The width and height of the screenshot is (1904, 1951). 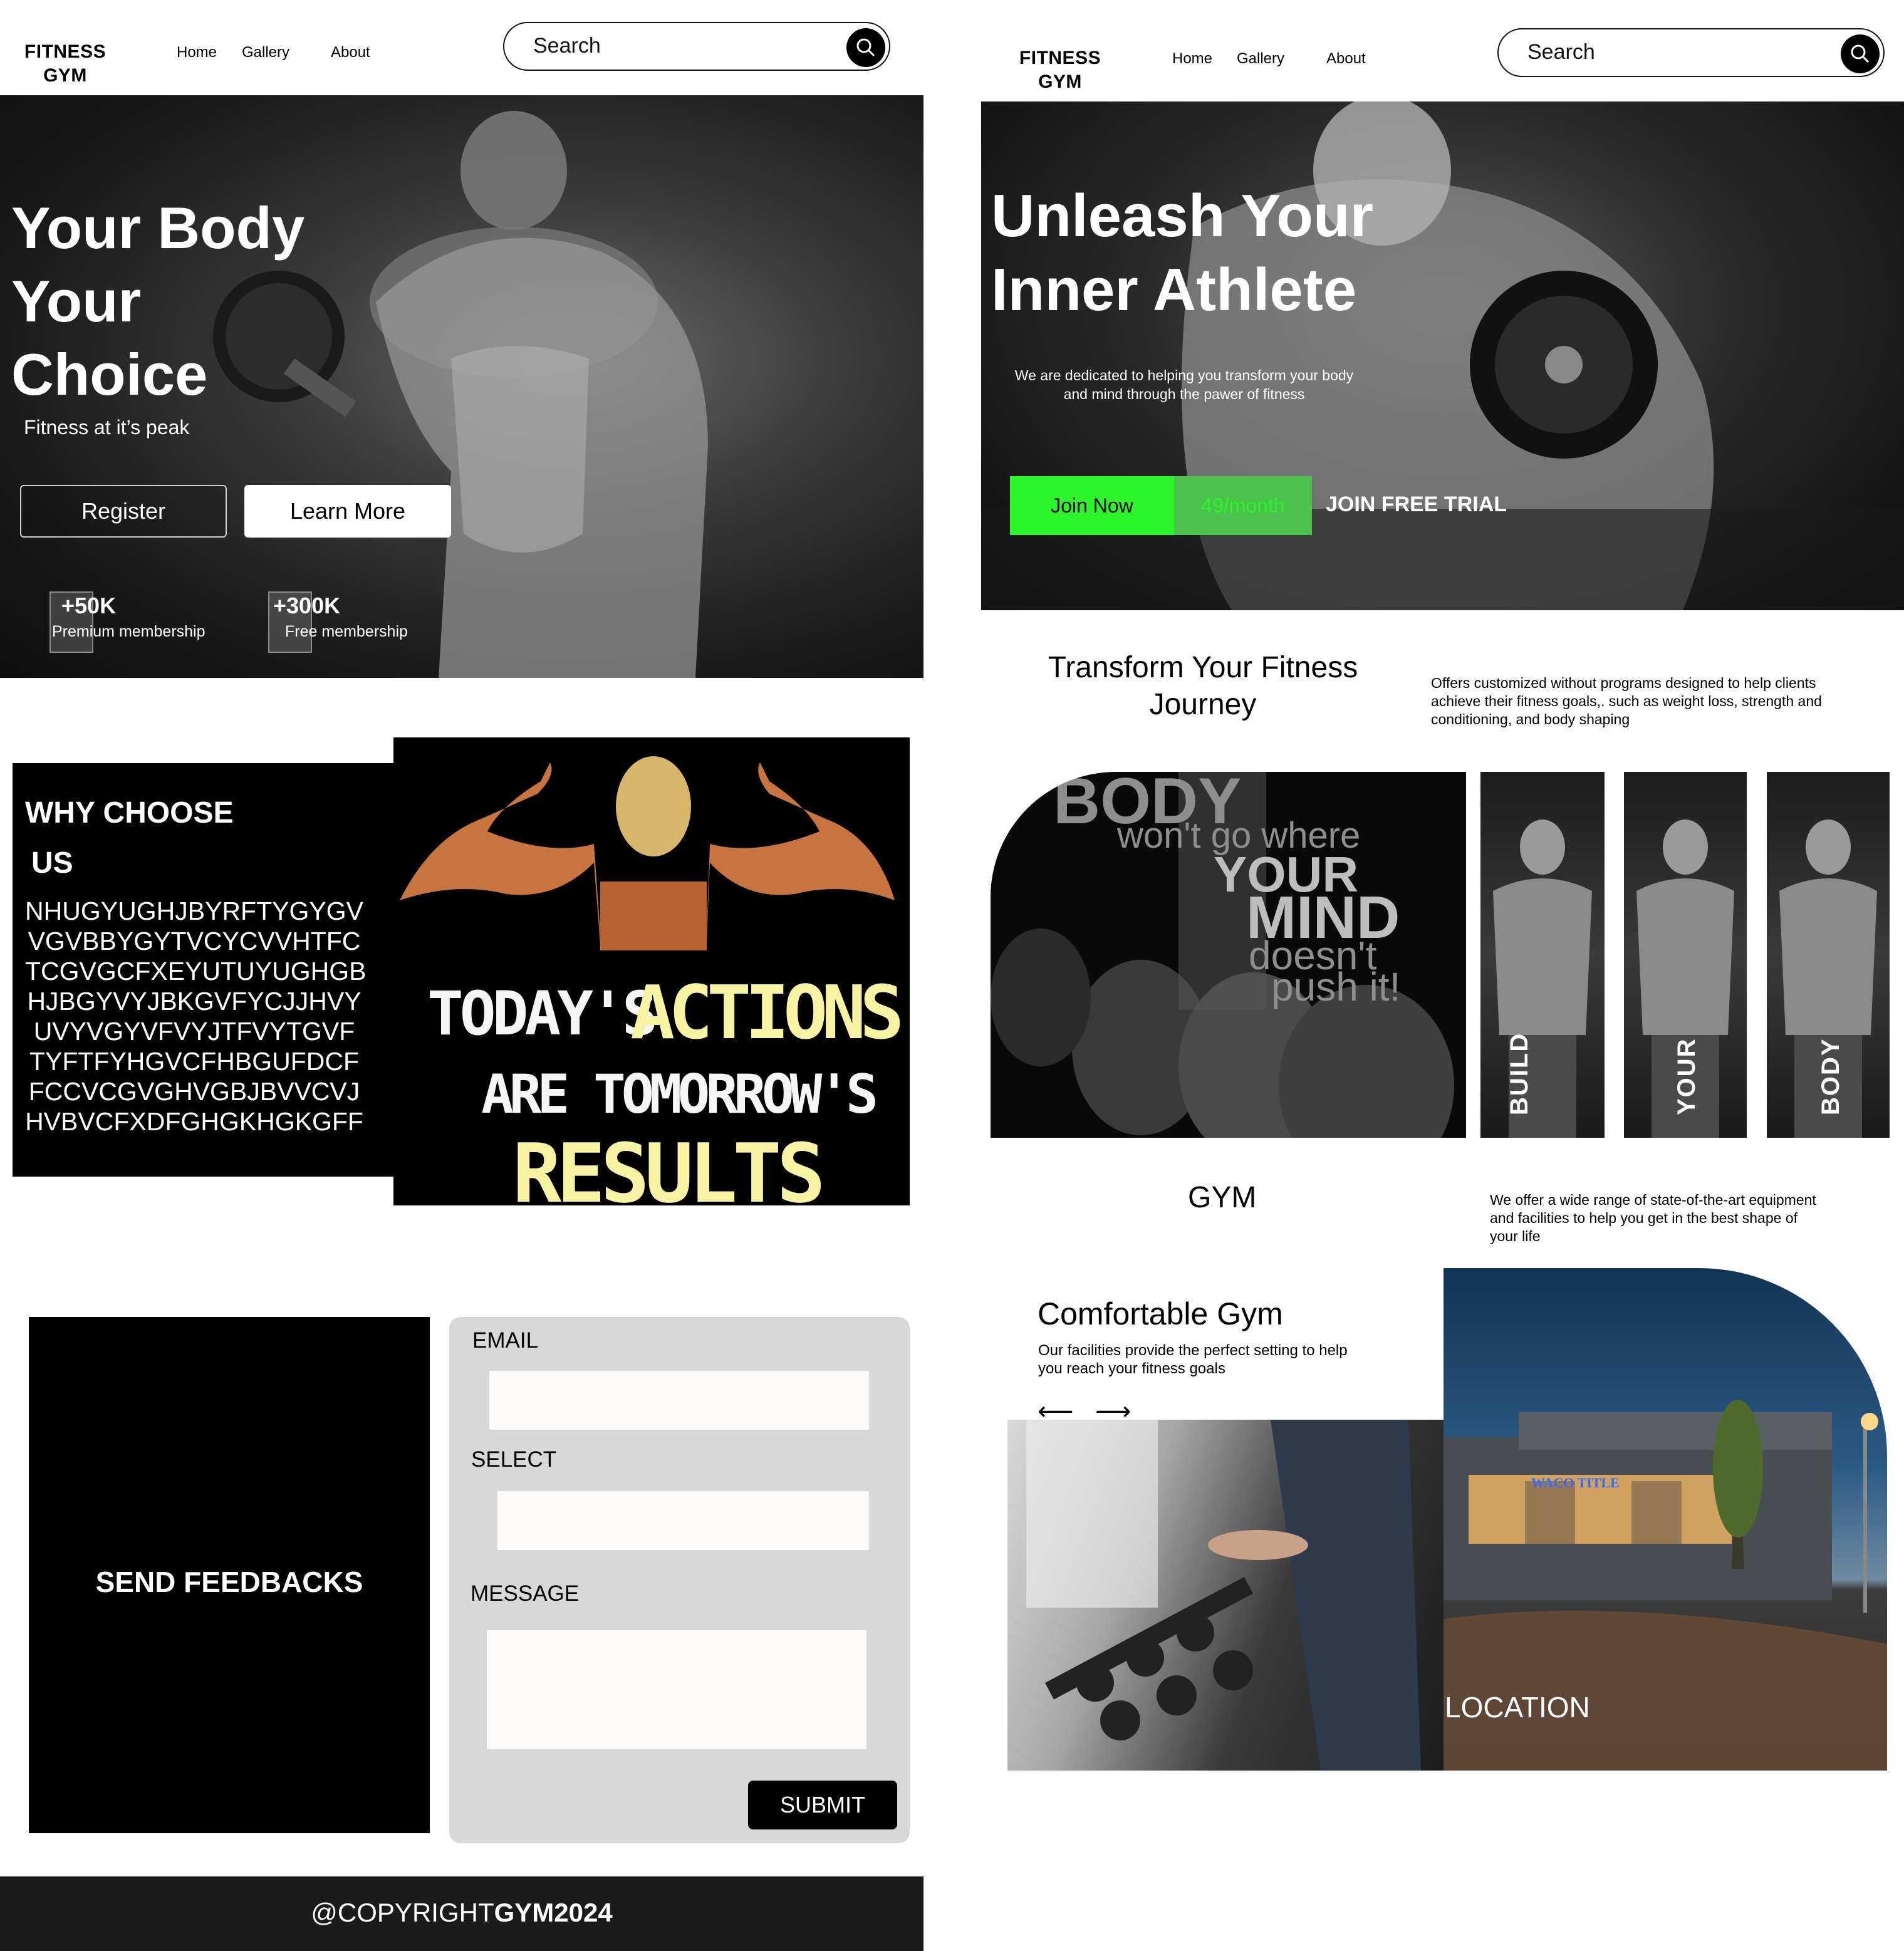 I want to click on stat-label-free: Free membership, so click(x=346, y=631).